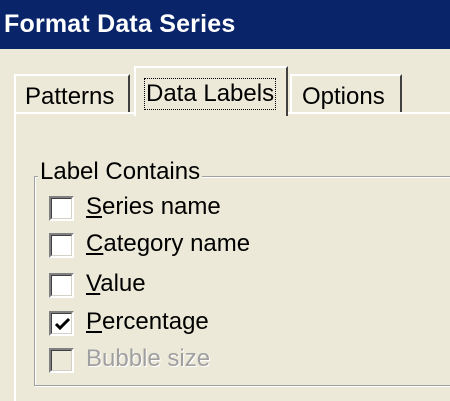 This screenshot has width=450, height=401. I want to click on tab-options-label: Options, so click(343, 96).